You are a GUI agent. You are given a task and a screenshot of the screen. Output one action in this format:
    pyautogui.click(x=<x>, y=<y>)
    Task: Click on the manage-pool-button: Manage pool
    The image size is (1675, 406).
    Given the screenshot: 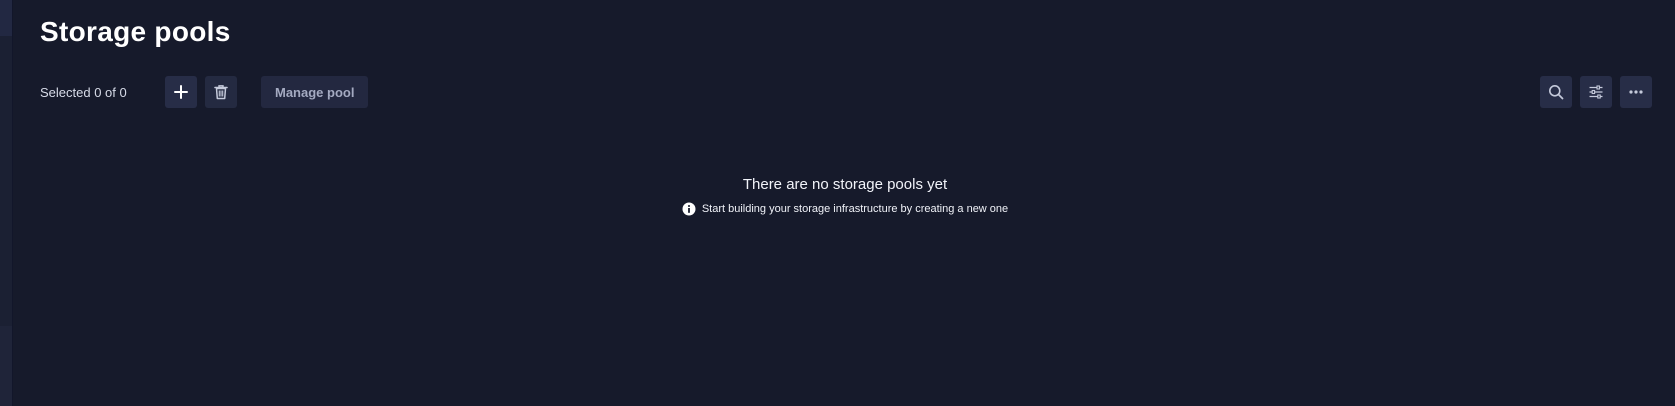 What is the action you would take?
    pyautogui.click(x=315, y=92)
    